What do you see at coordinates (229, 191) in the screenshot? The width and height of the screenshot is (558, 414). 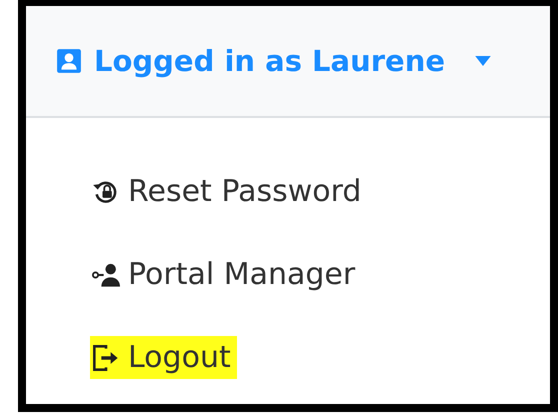 I see `menu-item: Reset Password` at bounding box center [229, 191].